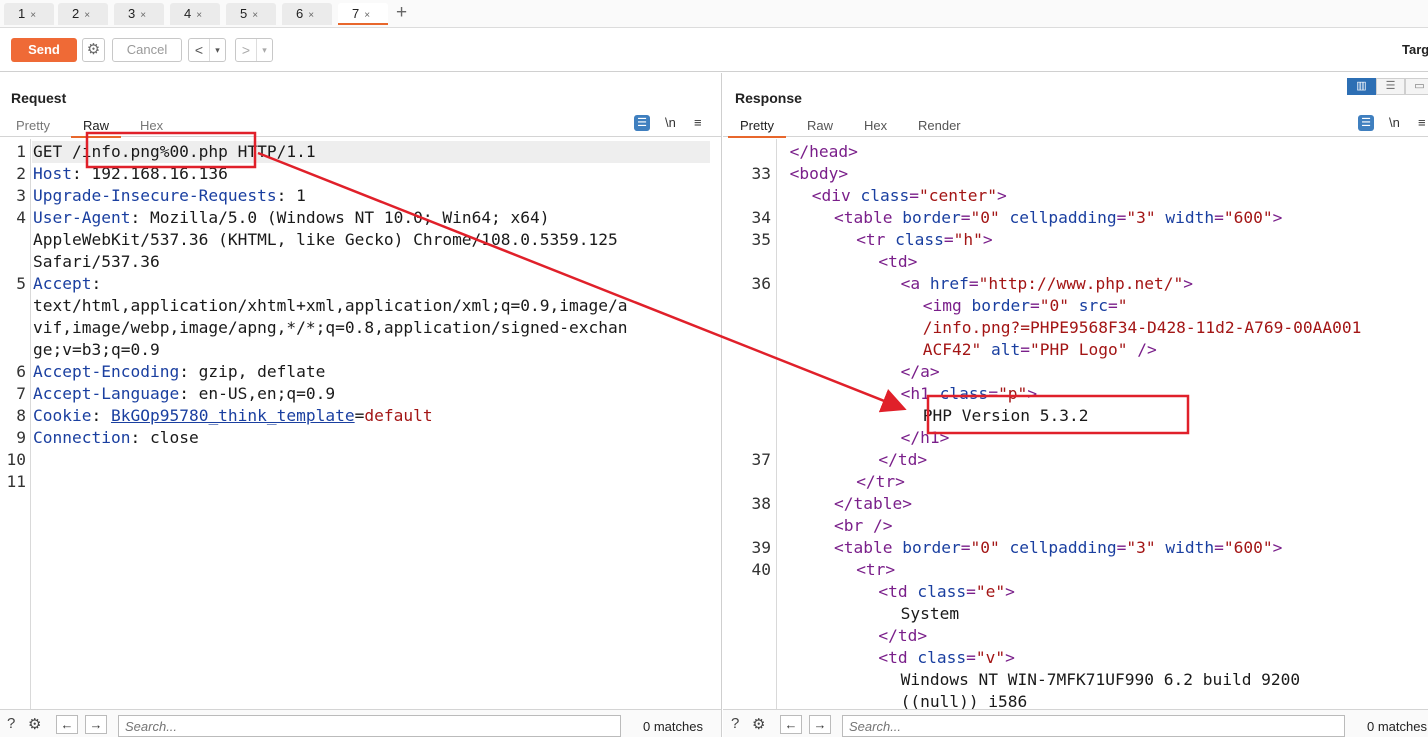 The height and width of the screenshot is (737, 1428). What do you see at coordinates (1361, 86) in the screenshot?
I see `split-horizontal-layout-icon: ▥` at bounding box center [1361, 86].